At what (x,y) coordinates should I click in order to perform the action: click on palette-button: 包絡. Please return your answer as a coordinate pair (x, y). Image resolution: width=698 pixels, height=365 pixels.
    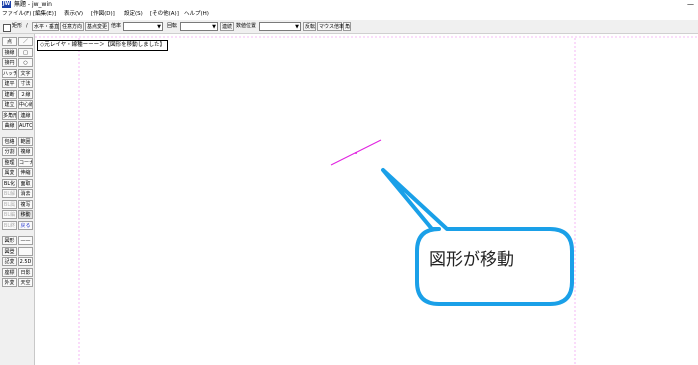
    Looking at the image, I should click on (9, 141).